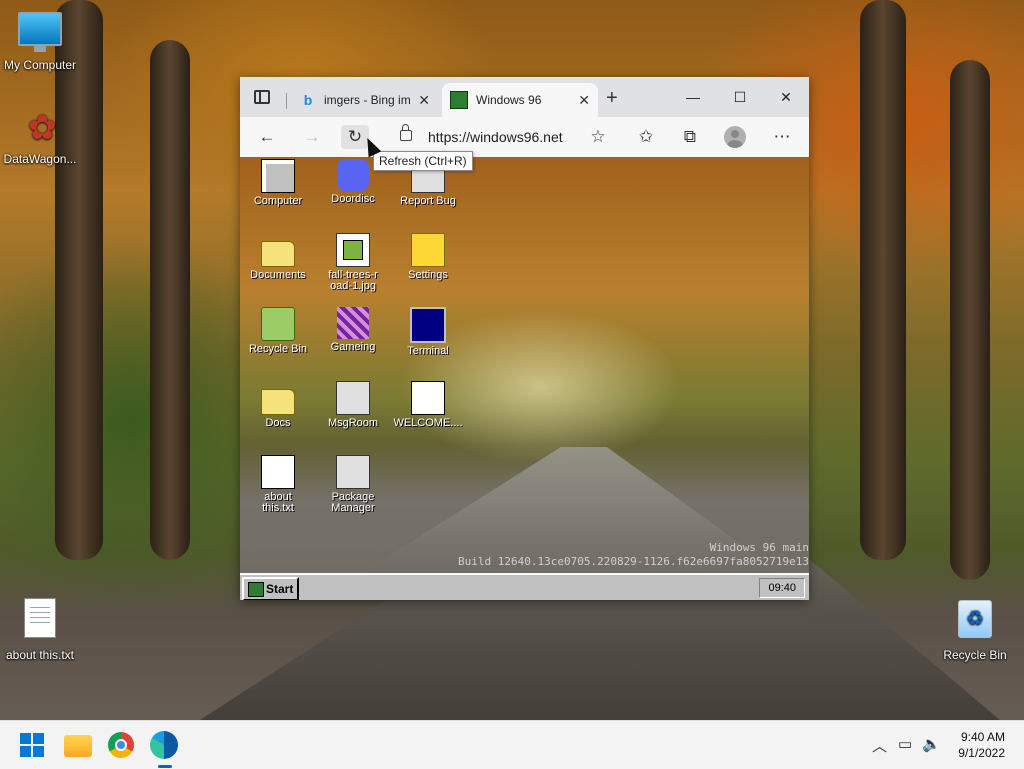 This screenshot has height=769, width=1024. What do you see at coordinates (278, 502) in the screenshot?
I see `w96-icon-label: about this.txt` at bounding box center [278, 502].